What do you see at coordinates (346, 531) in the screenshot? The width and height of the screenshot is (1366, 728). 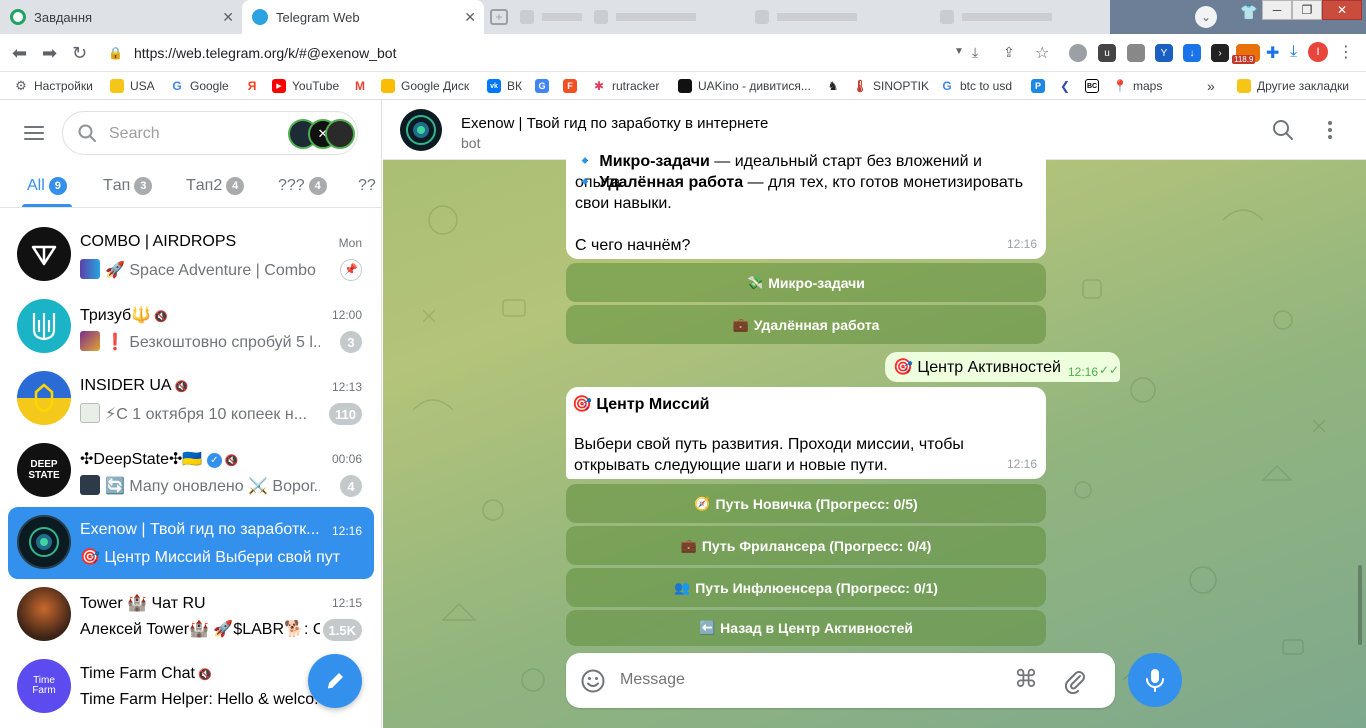 I see `chat-time: 12:16` at bounding box center [346, 531].